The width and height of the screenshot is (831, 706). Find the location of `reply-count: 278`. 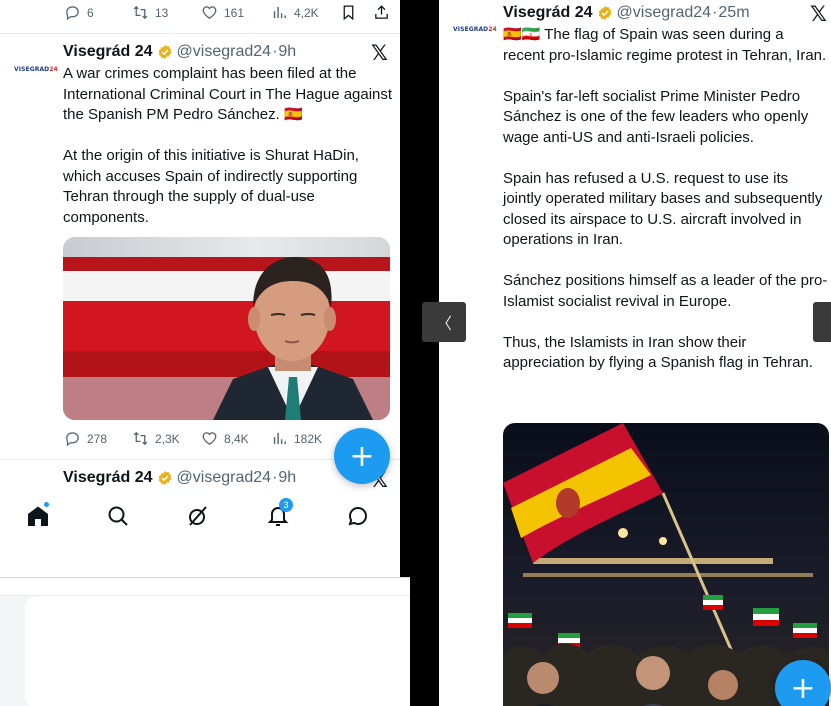

reply-count: 278 is located at coordinates (97, 438).